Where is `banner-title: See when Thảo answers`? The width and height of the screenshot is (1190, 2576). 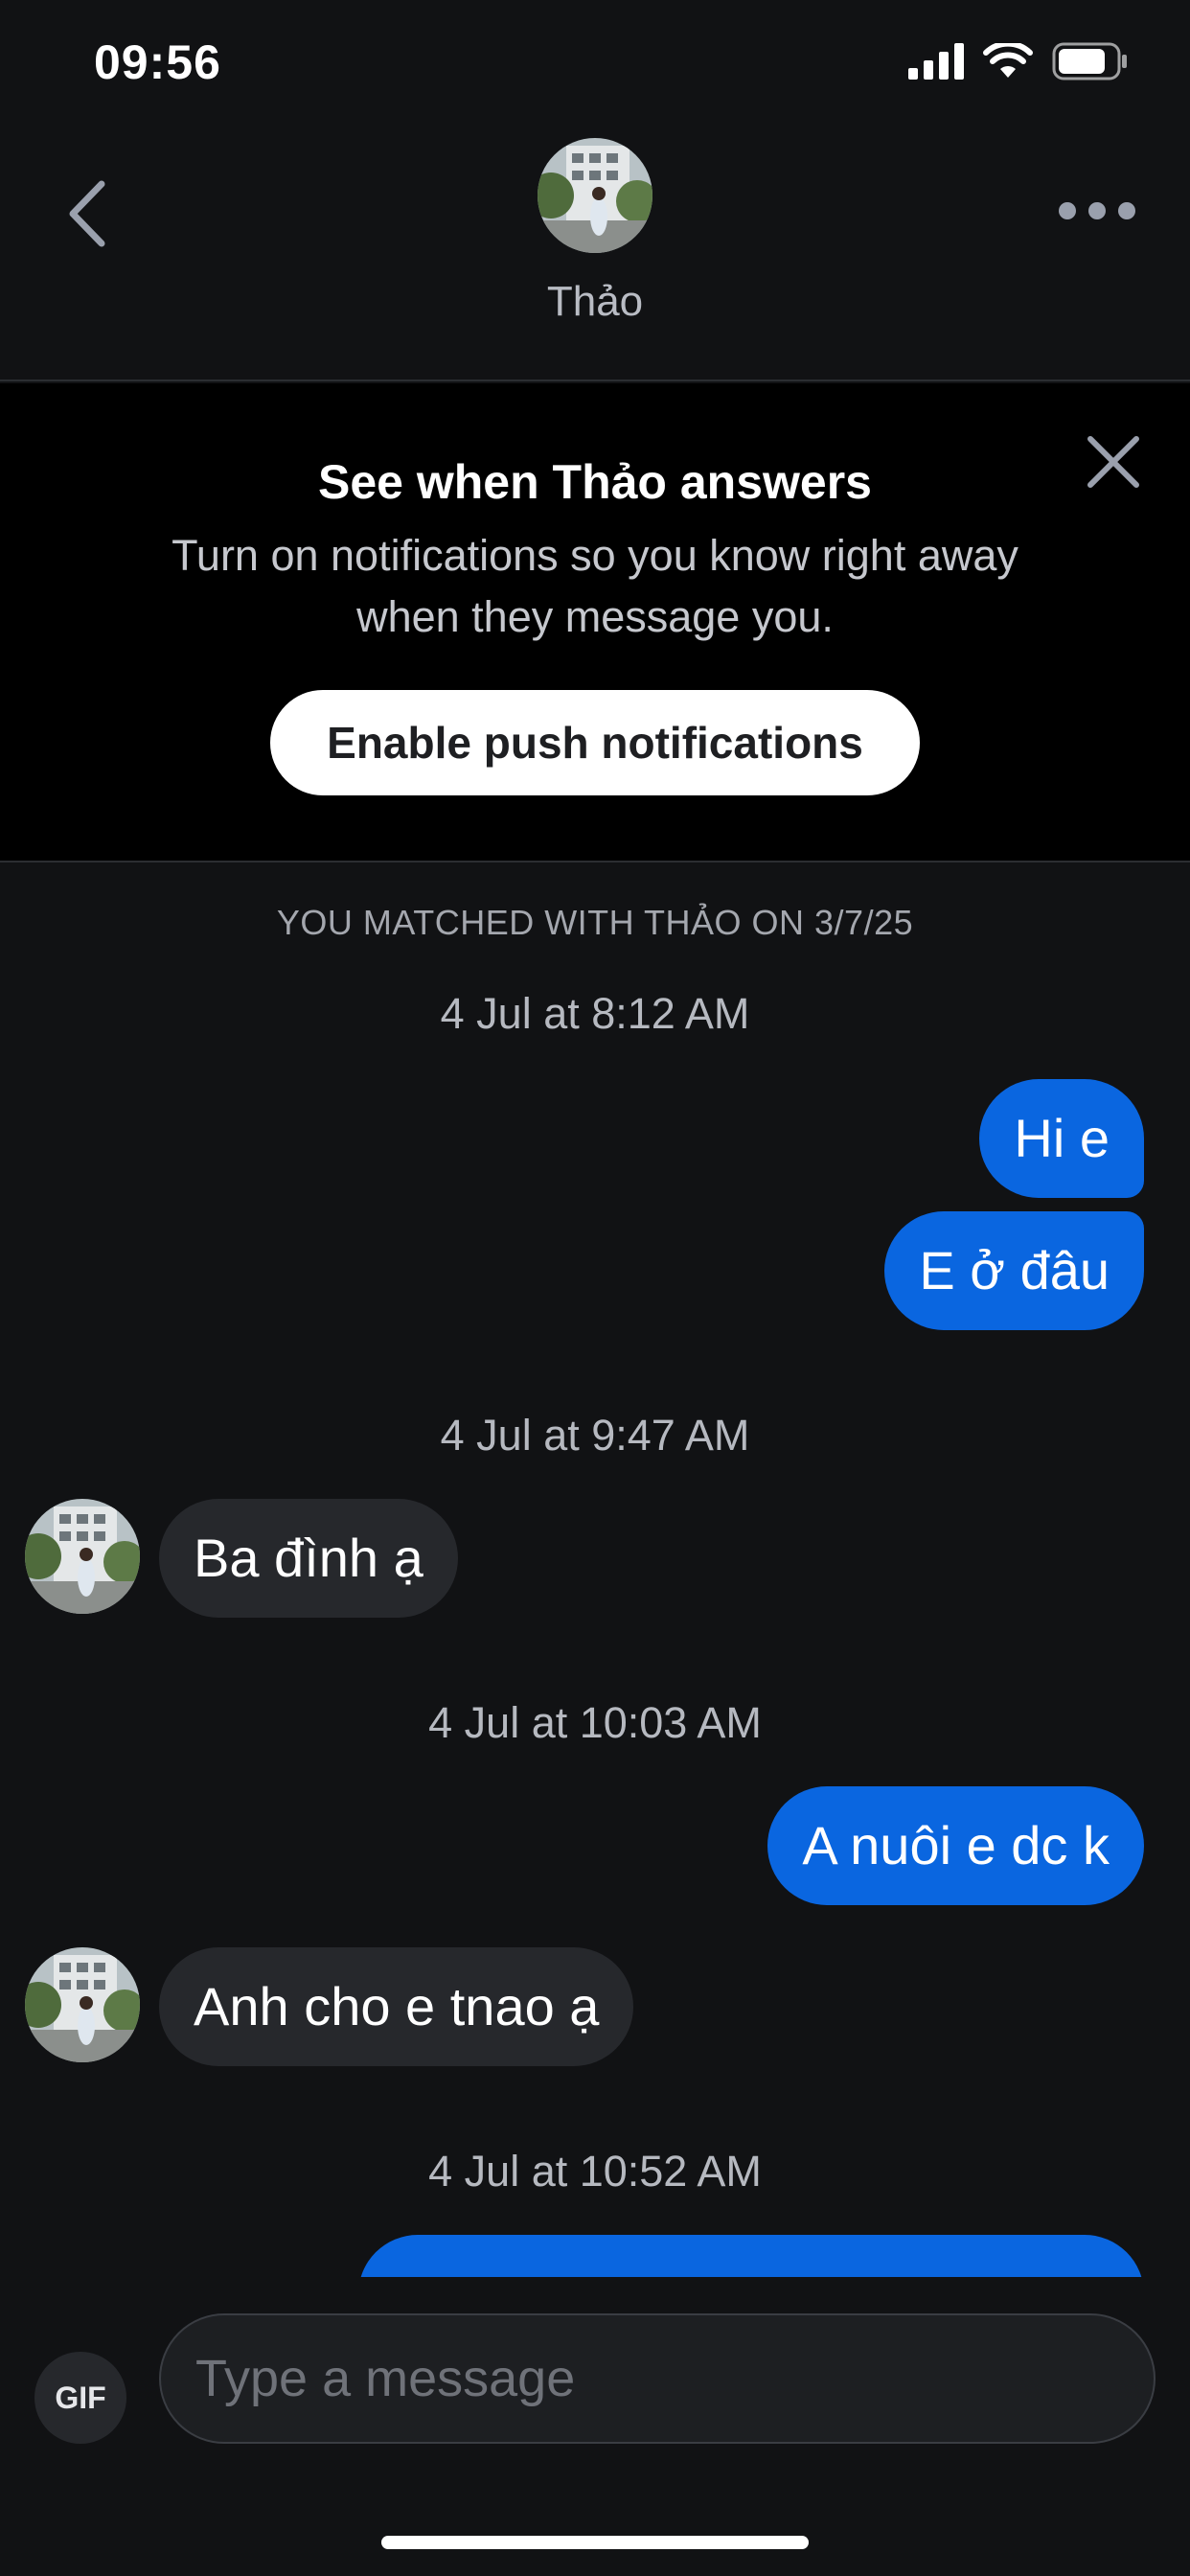
banner-title: See when Thảo answers is located at coordinates (595, 482).